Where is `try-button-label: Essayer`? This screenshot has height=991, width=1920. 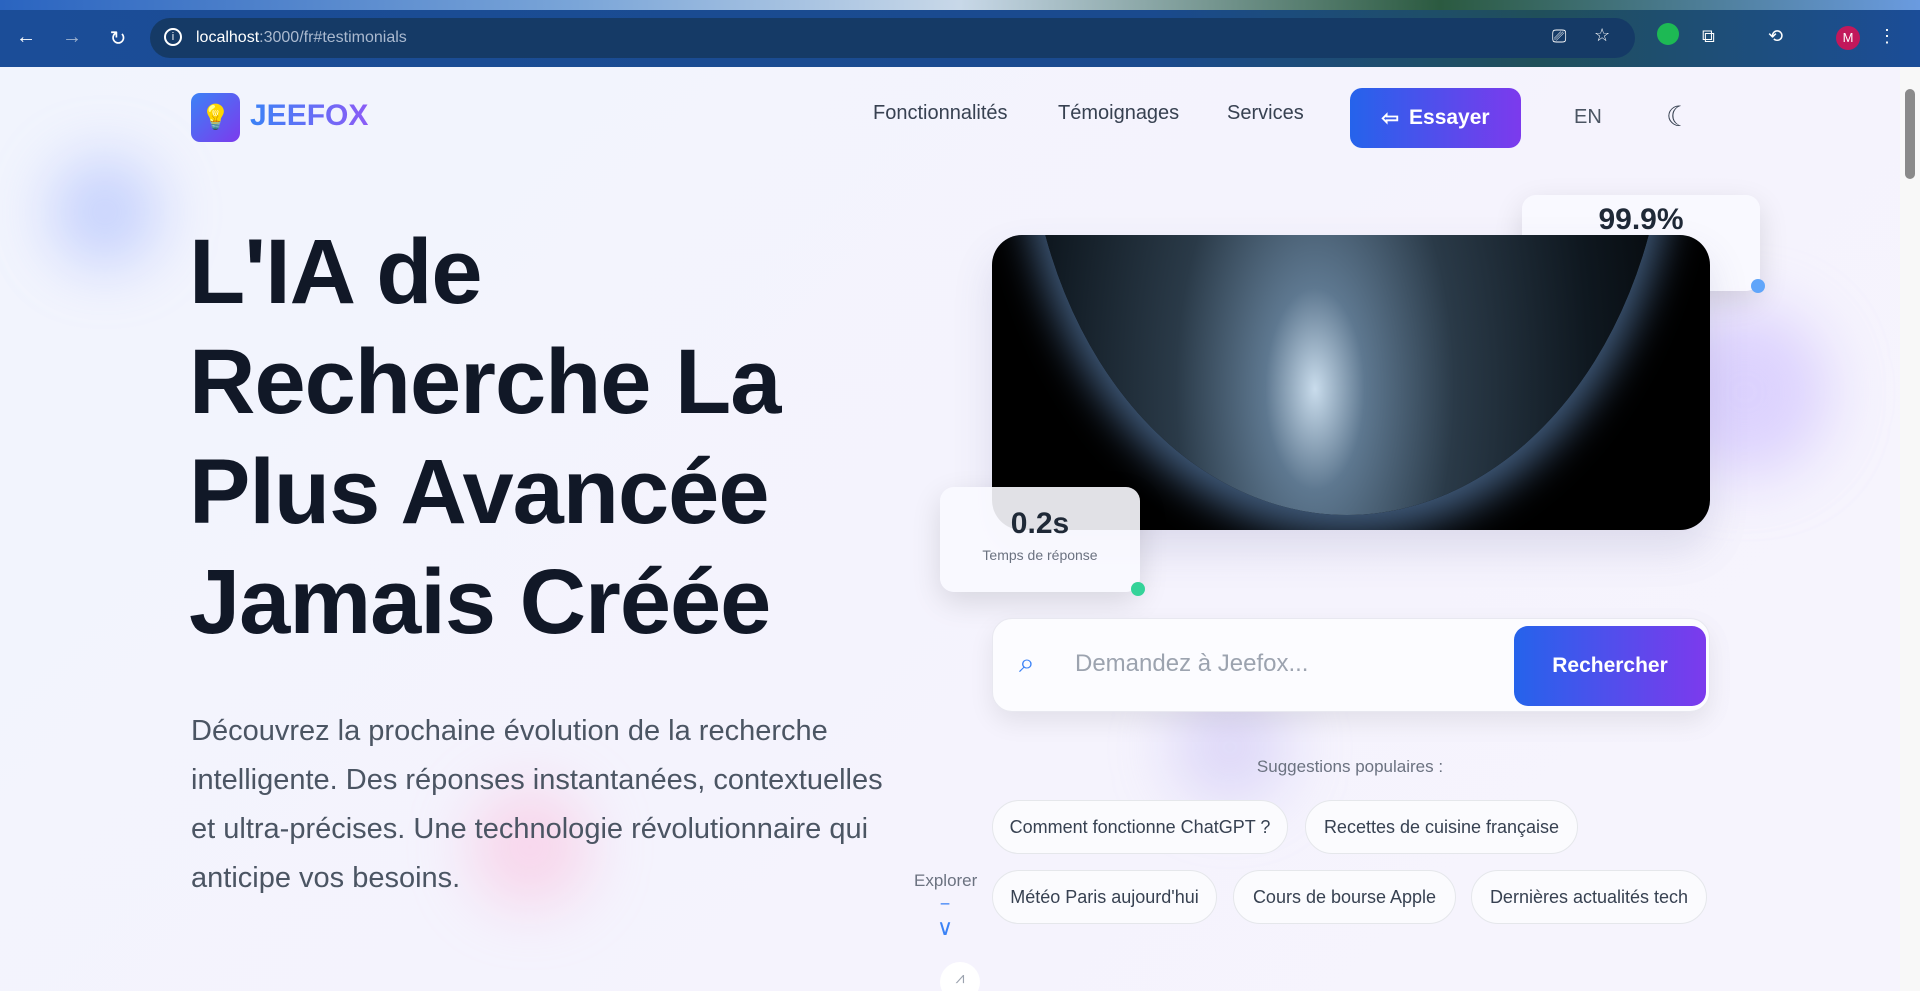
try-button-label: Essayer is located at coordinates (1449, 117).